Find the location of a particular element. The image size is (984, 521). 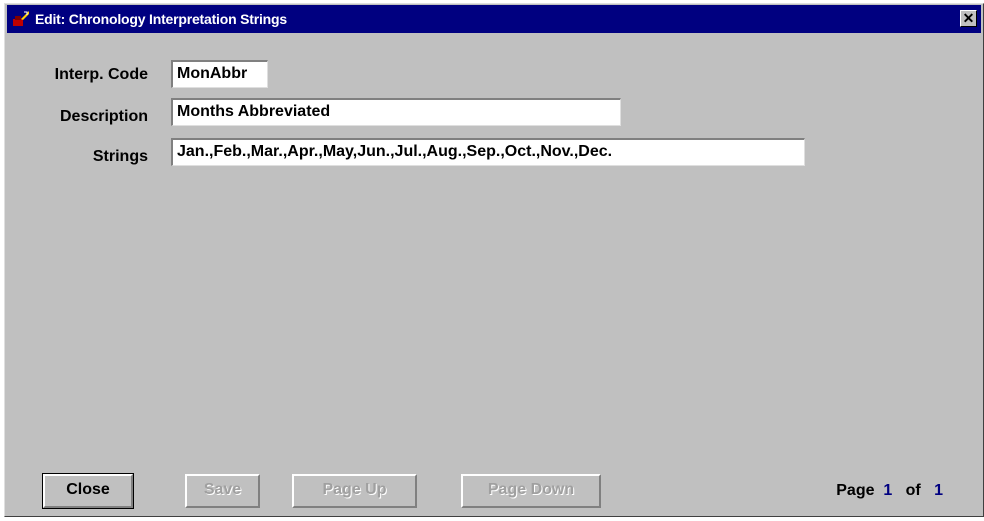

page-down-button: Page Down is located at coordinates (531, 491).